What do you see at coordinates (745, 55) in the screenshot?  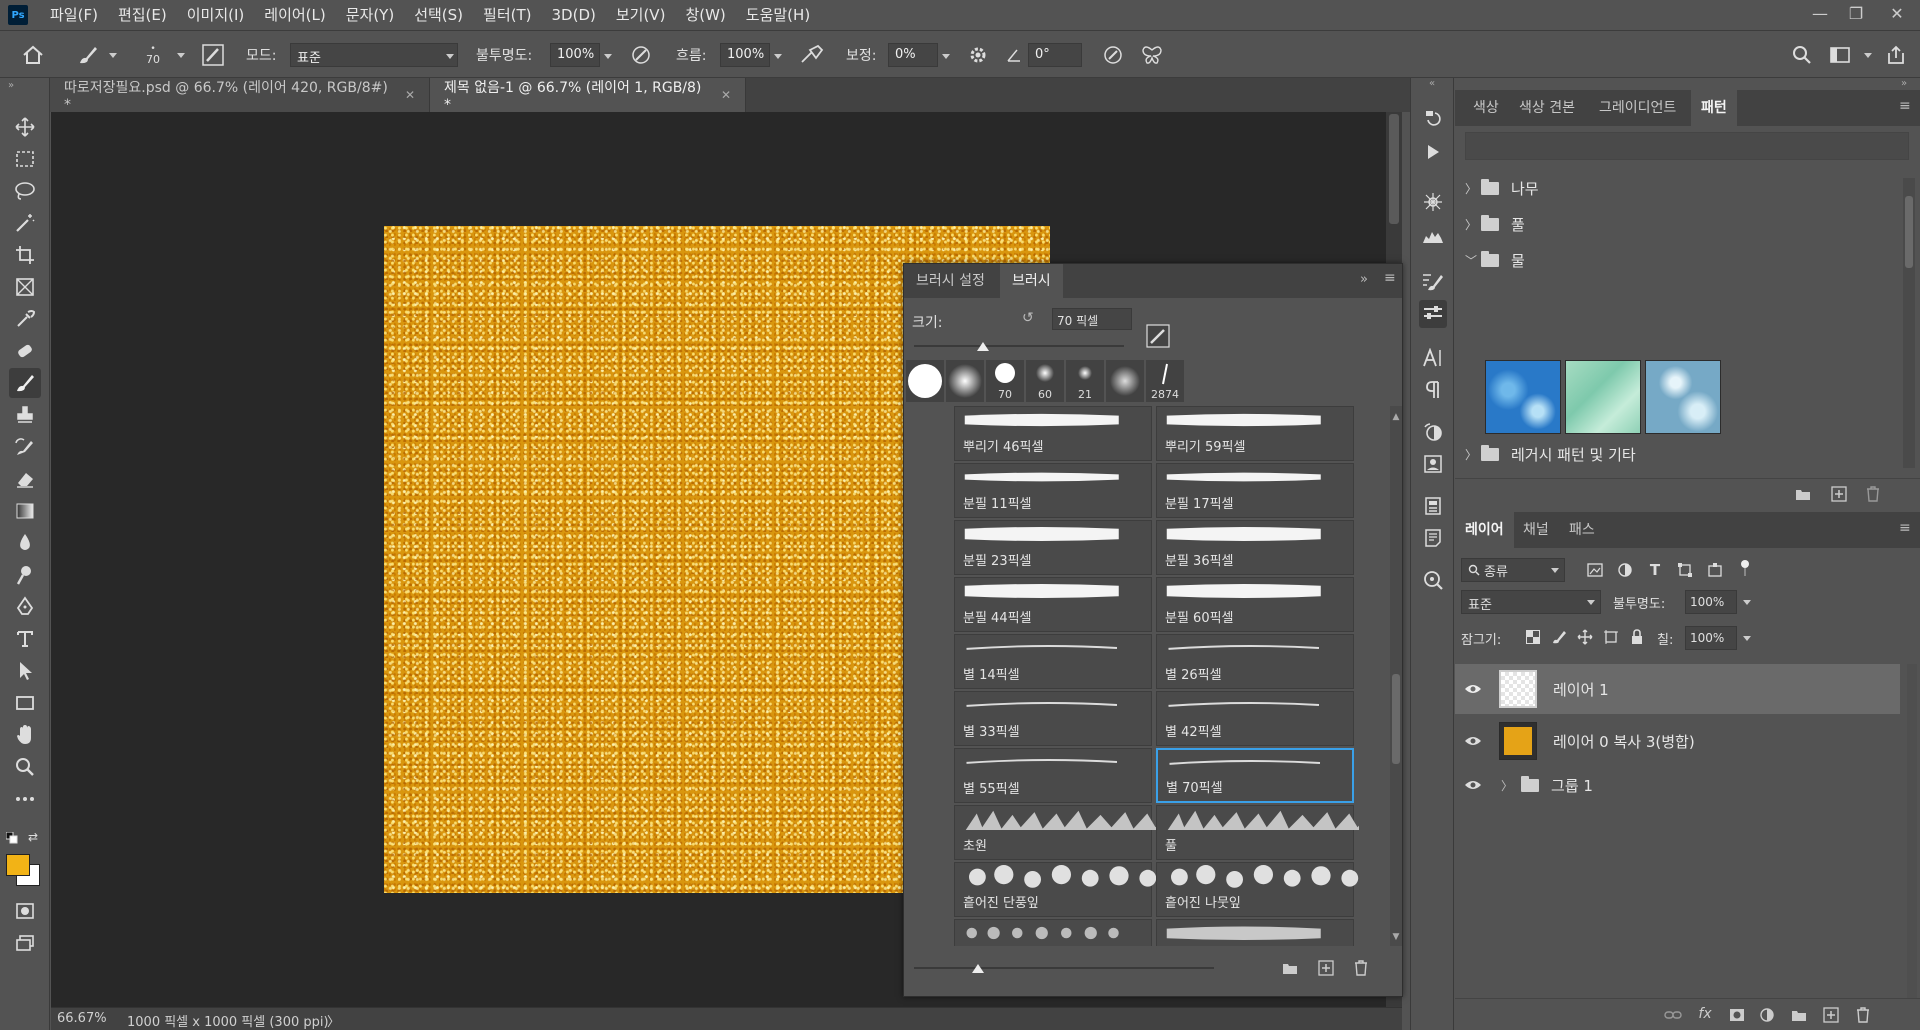 I see `flow-input: 100%` at bounding box center [745, 55].